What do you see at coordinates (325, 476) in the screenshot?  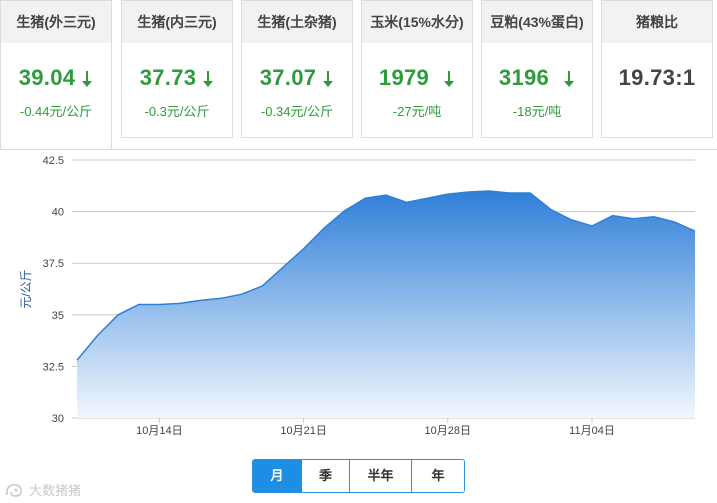 I see `tab-quarter: 季` at bounding box center [325, 476].